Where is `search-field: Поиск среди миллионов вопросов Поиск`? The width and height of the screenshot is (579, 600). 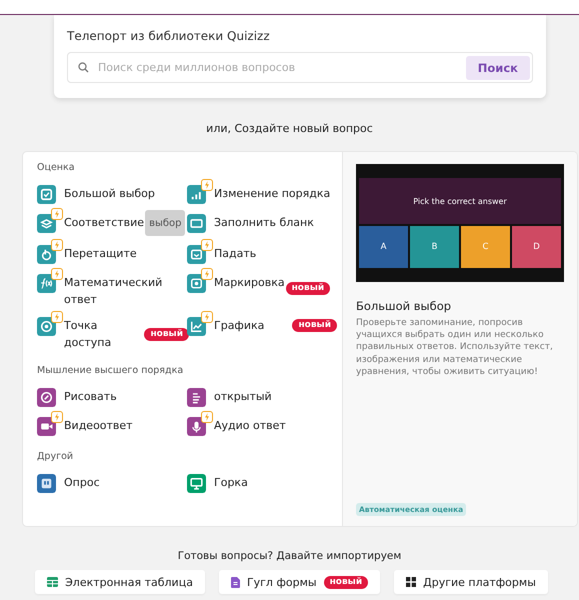
search-field: Поиск среди миллионов вопросов Поиск is located at coordinates (300, 67).